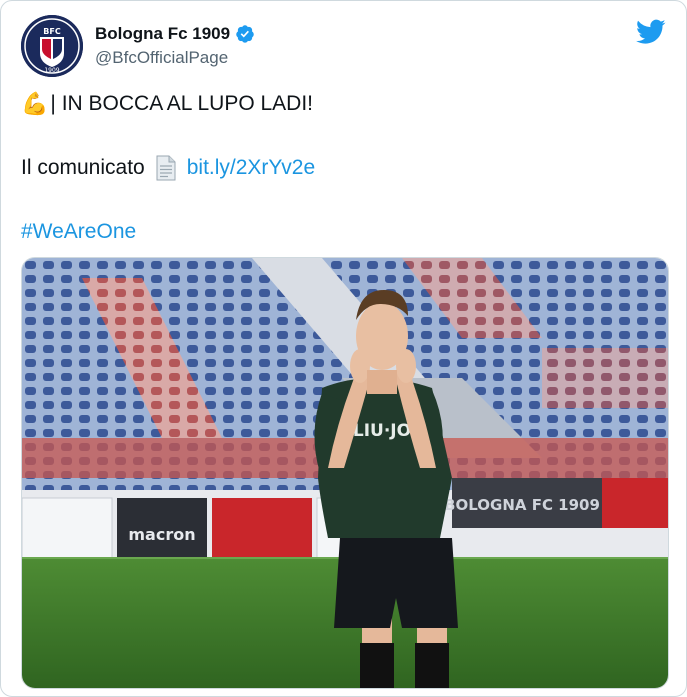 The image size is (687, 697). Describe the element at coordinates (382, 431) in the screenshot. I see `jersey-sponsor: LIU·JO` at that location.